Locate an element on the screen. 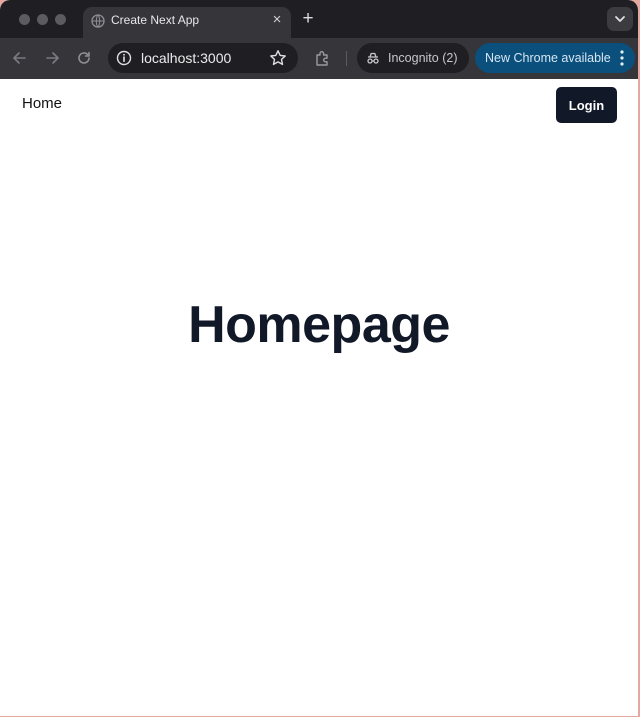 The width and height of the screenshot is (640, 717). tab-search-button is located at coordinates (620, 19).